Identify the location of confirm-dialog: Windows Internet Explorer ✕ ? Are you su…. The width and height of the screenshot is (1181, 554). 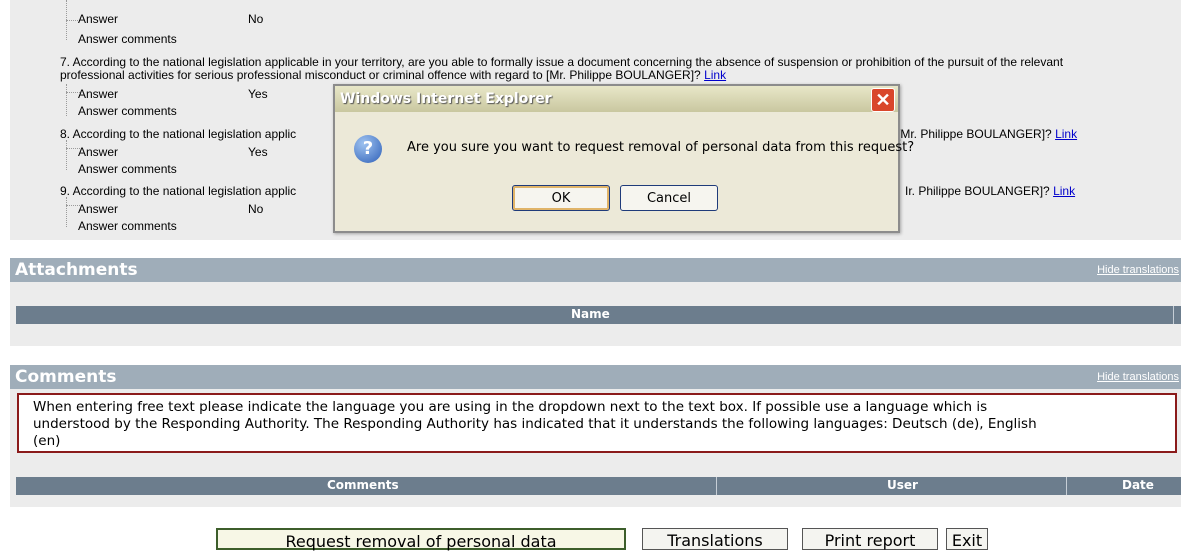
(623, 158).